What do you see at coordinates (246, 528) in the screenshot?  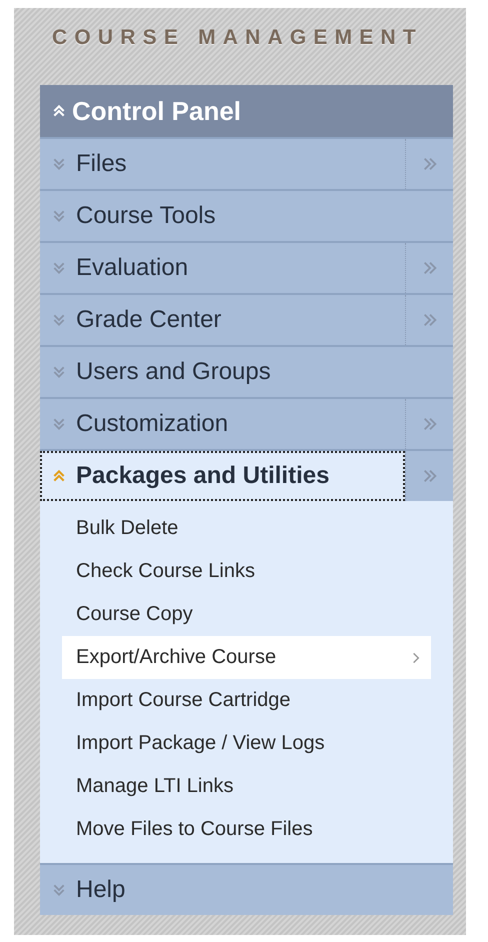 I see `submenu-item: Bulk Delete` at bounding box center [246, 528].